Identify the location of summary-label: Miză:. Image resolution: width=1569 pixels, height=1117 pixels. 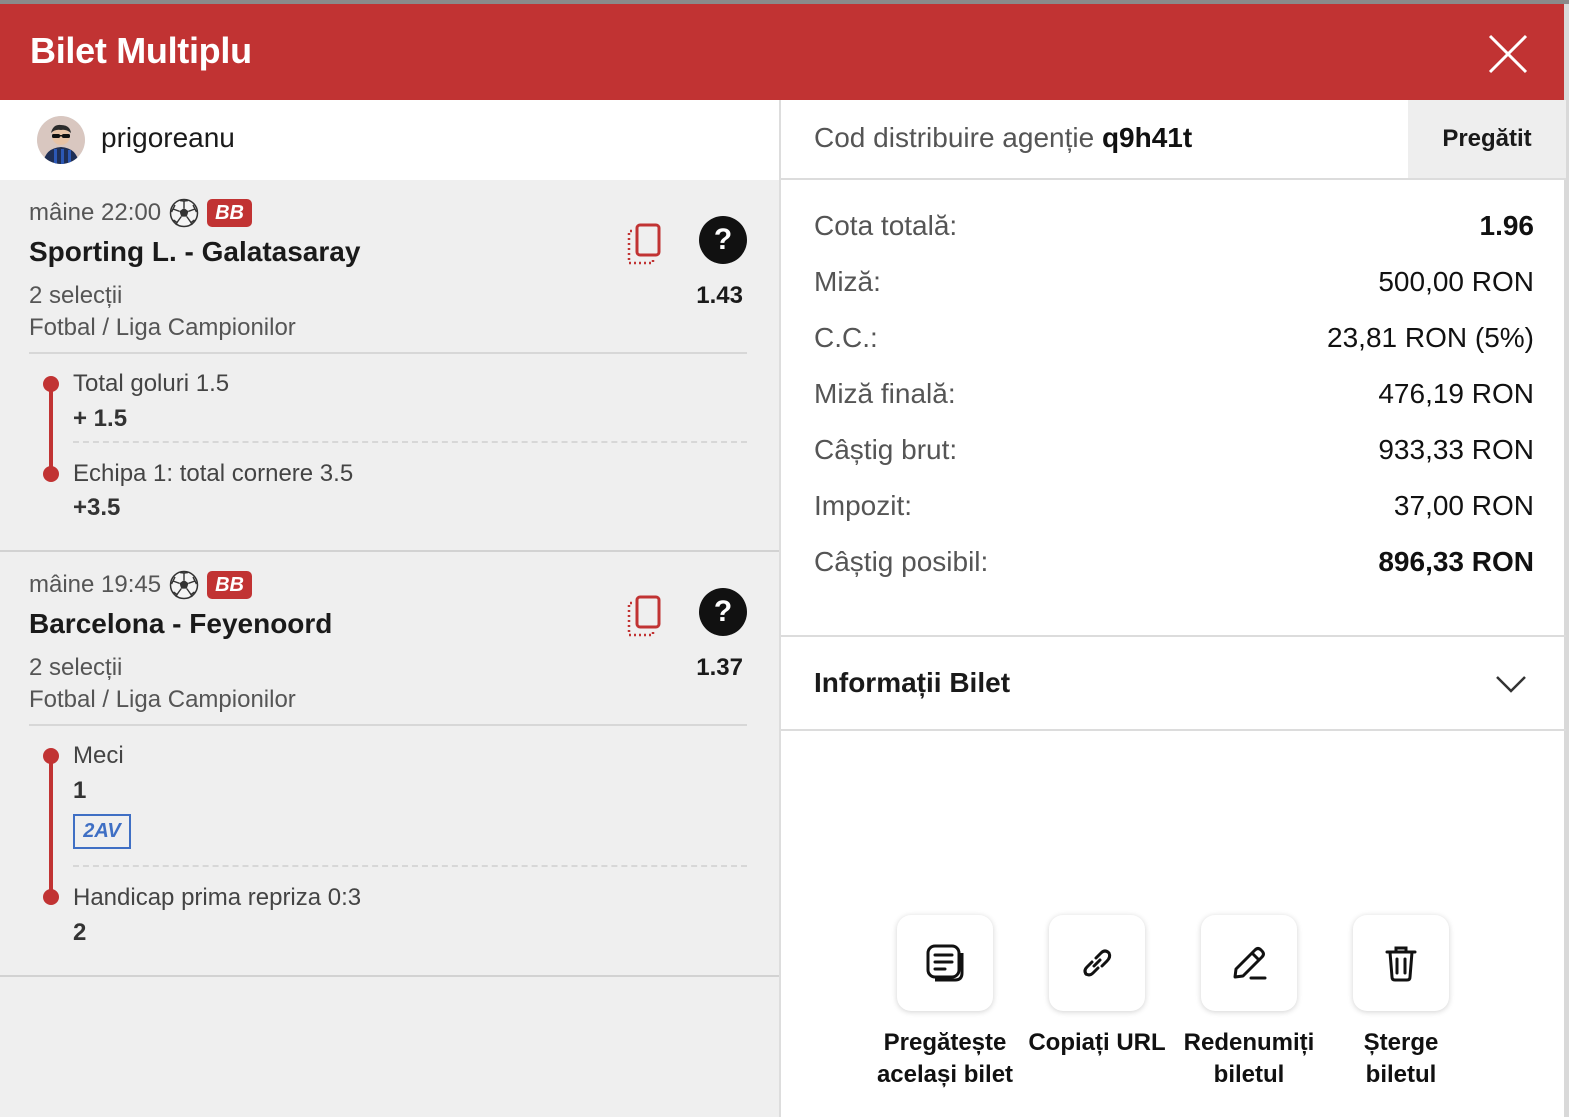
(847, 281).